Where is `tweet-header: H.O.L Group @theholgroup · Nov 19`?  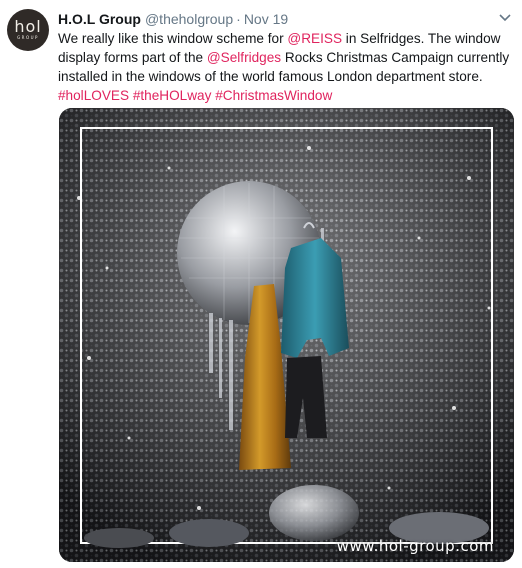 tweet-header: H.O.L Group @theholgroup · Nov 19 is located at coordinates (285, 19).